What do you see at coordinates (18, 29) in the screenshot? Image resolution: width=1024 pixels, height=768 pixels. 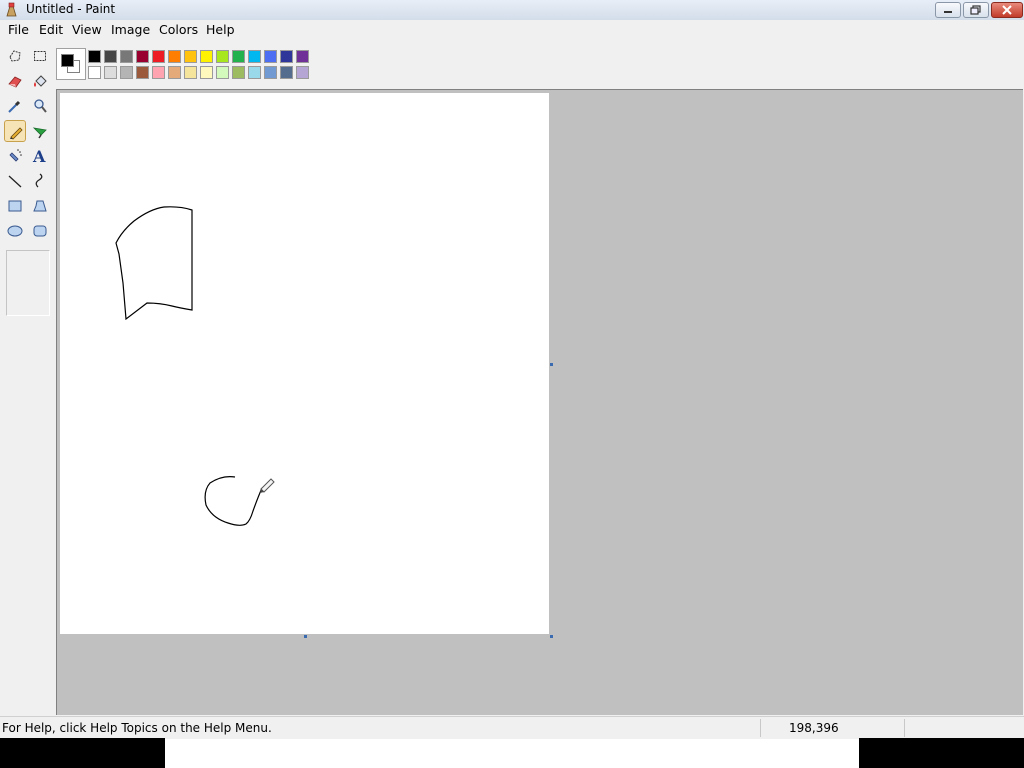 I see `menu-file: File` at bounding box center [18, 29].